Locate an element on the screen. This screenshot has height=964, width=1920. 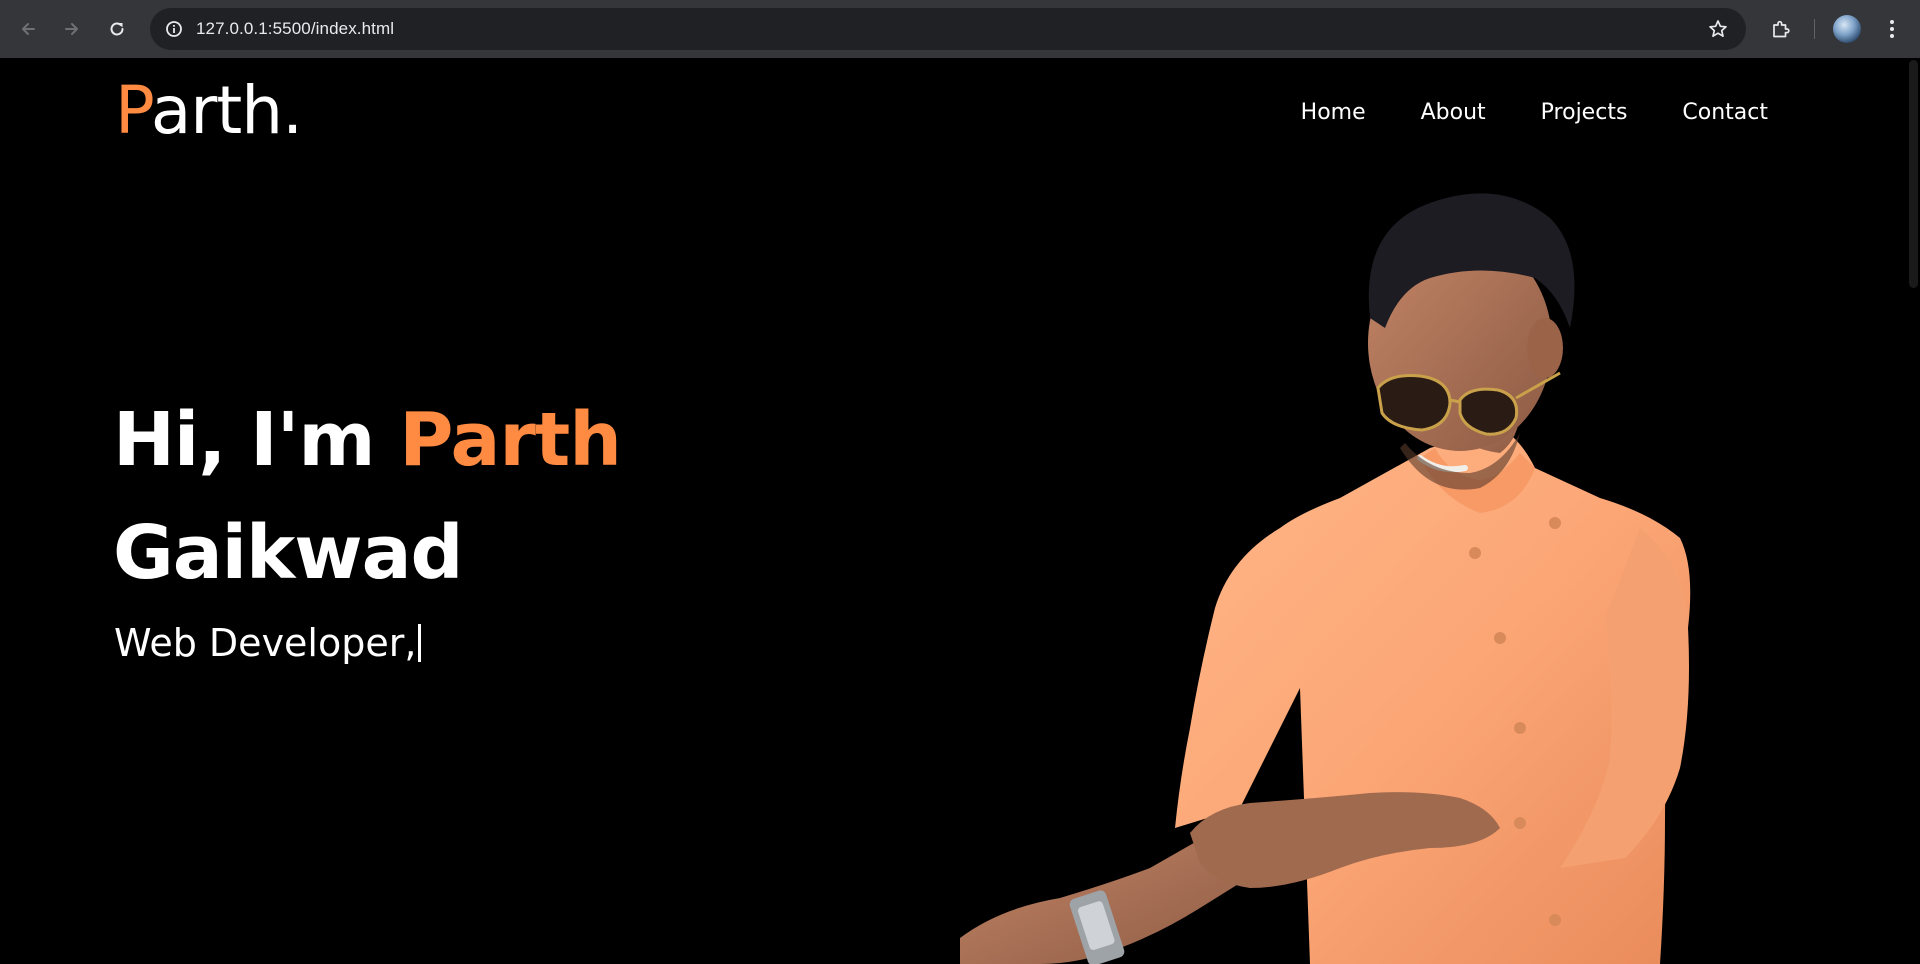
reload-icon is located at coordinates (117, 29).